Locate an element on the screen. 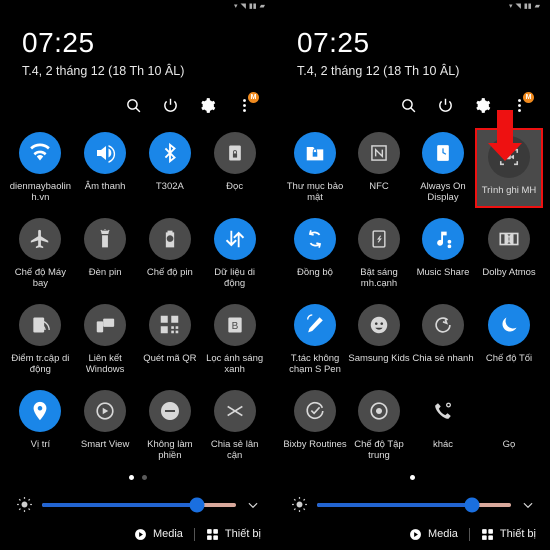 The height and width of the screenshot is (550, 550). brightness-row-left is located at coordinates (137, 502).